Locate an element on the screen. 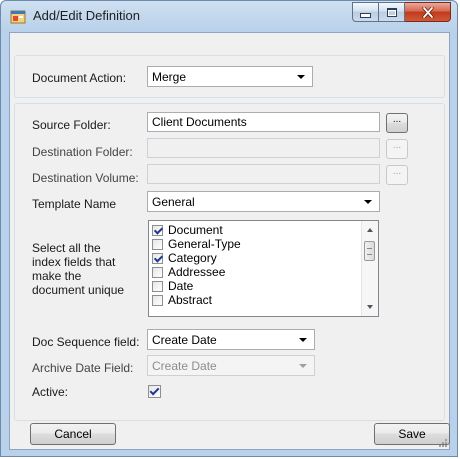 The image size is (460, 459). maximize-button is located at coordinates (392, 12).